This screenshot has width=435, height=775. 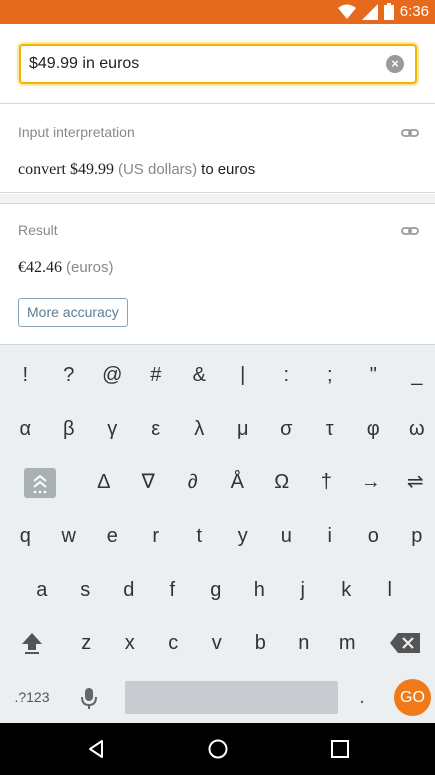 I want to click on symbols-key: .?123, so click(x=32, y=697).